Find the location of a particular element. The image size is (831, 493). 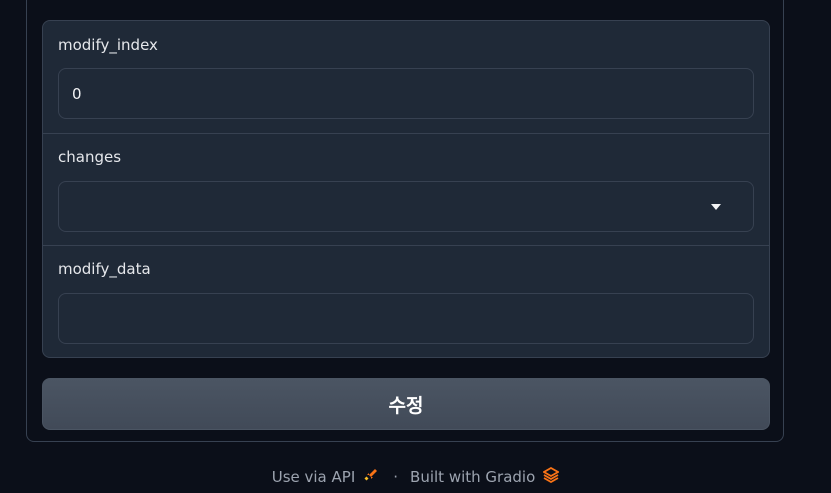

modify-data-input is located at coordinates (406, 318).